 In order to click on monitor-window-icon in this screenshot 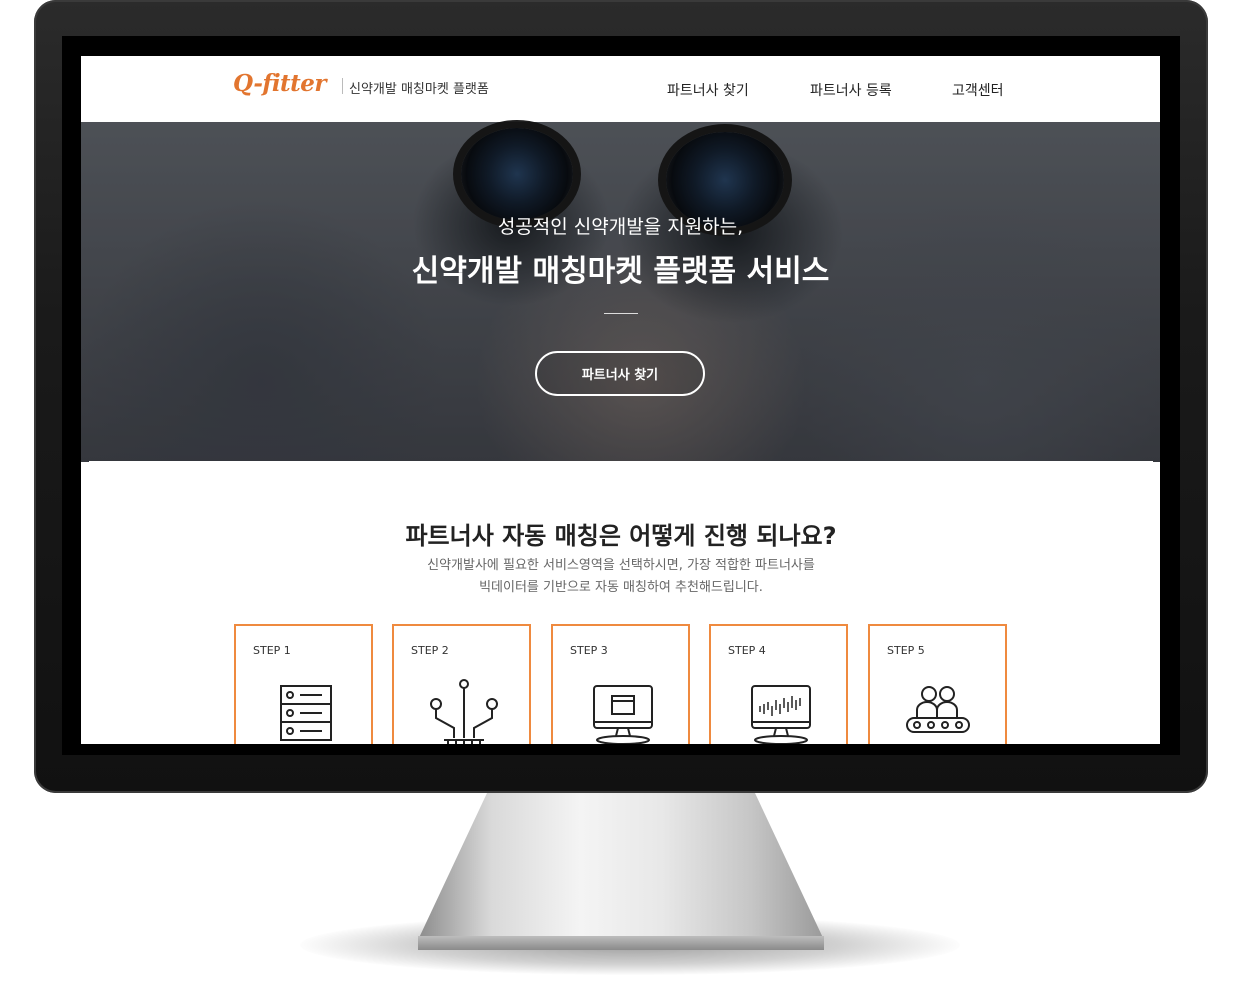, I will do `click(623, 714)`.